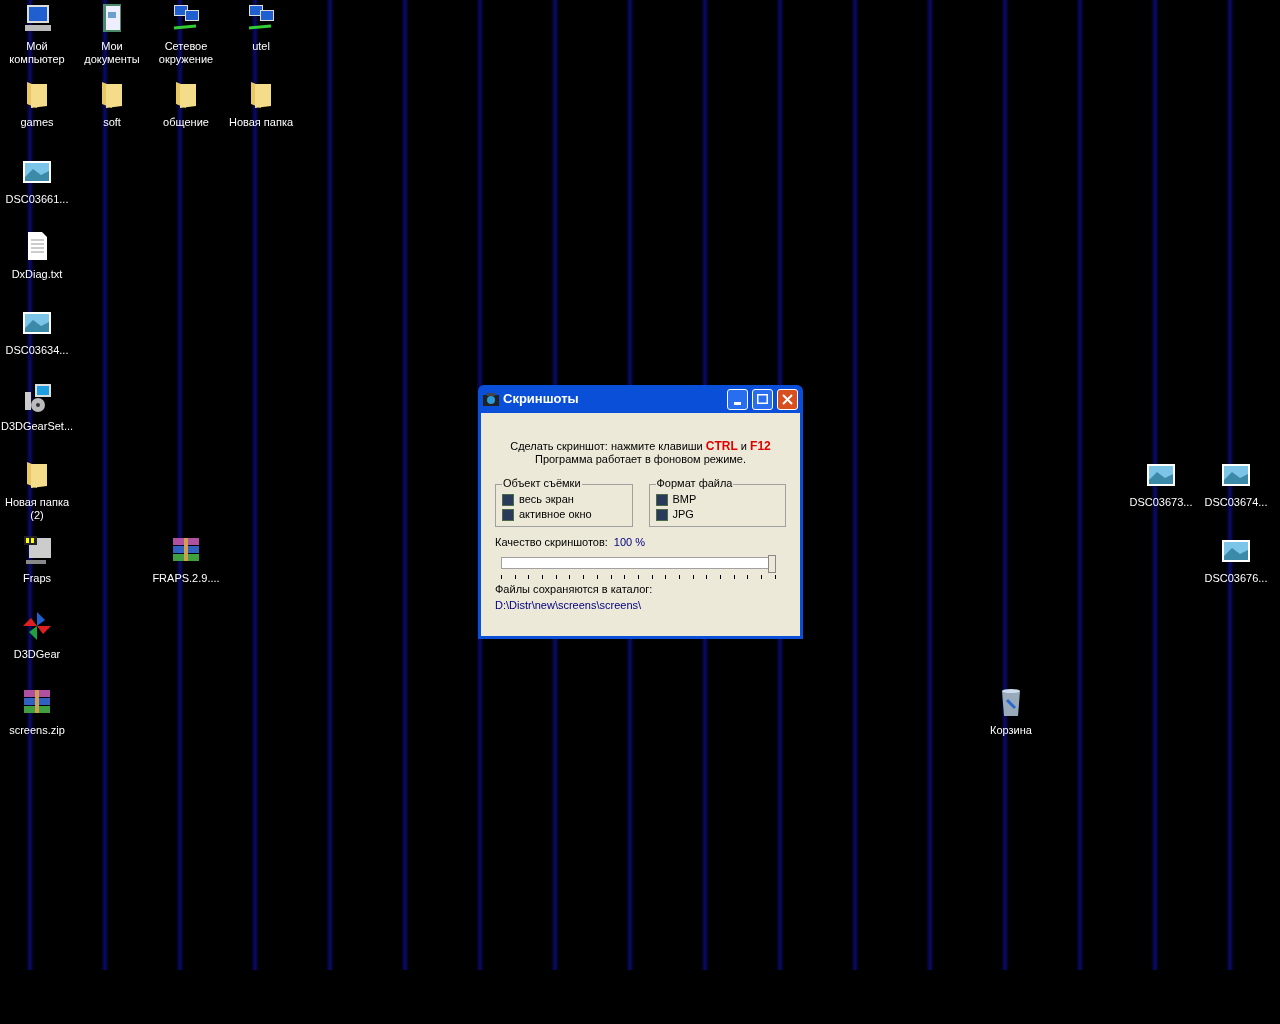 Image resolution: width=1280 pixels, height=1024 pixels. What do you see at coordinates (567, 499) in the screenshot?
I see `radio-option: весь экран` at bounding box center [567, 499].